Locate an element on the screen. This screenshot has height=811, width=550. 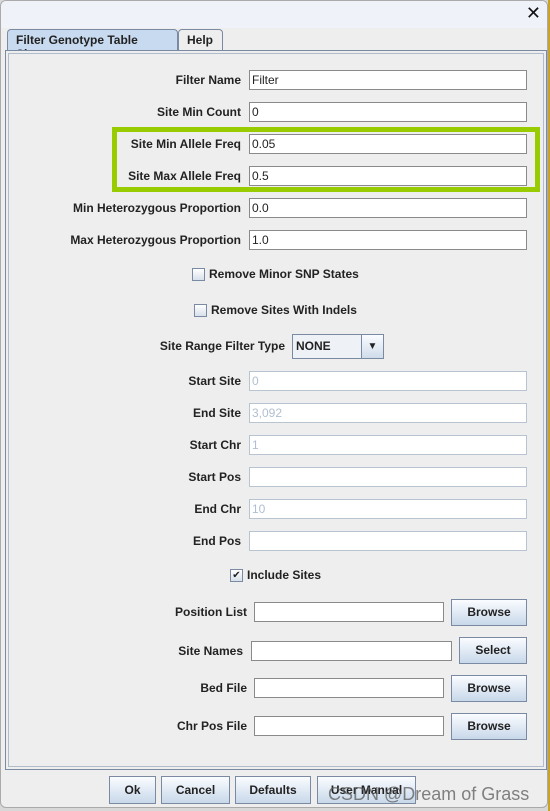
start-pos-input is located at coordinates (388, 477).